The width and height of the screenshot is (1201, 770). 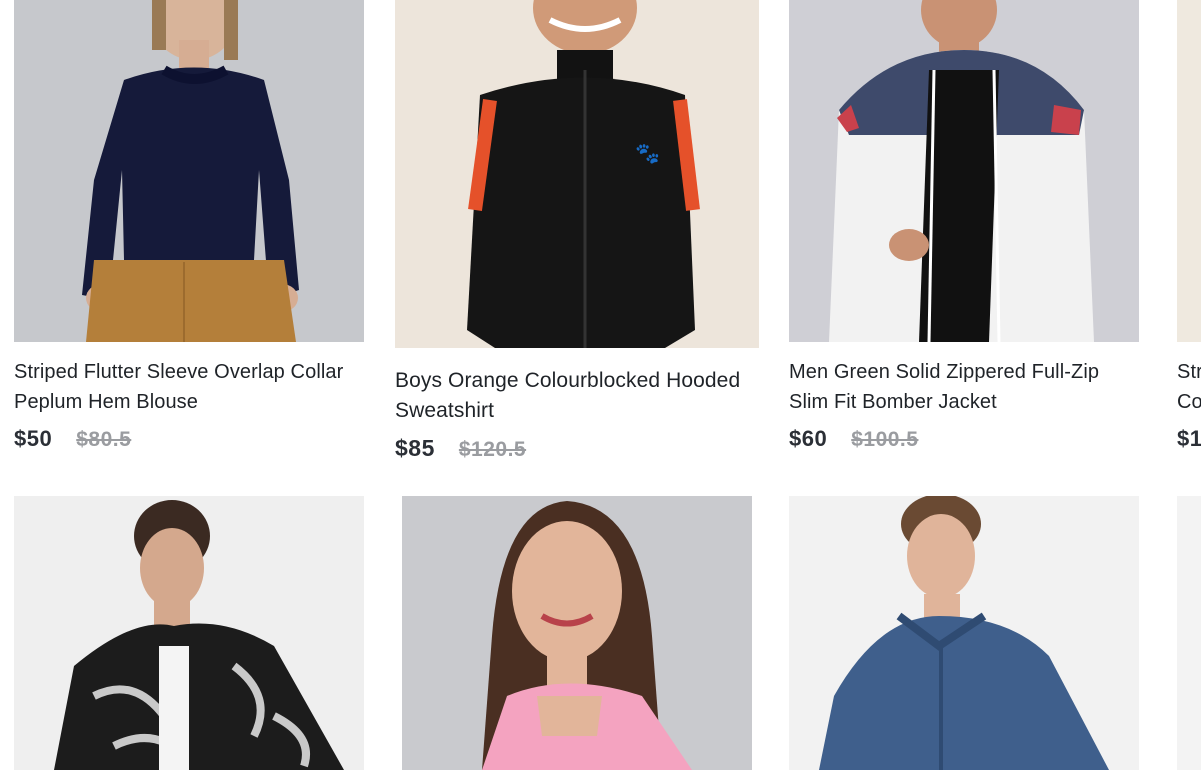 I want to click on man-bomber-jacket-image, so click(x=964, y=171).